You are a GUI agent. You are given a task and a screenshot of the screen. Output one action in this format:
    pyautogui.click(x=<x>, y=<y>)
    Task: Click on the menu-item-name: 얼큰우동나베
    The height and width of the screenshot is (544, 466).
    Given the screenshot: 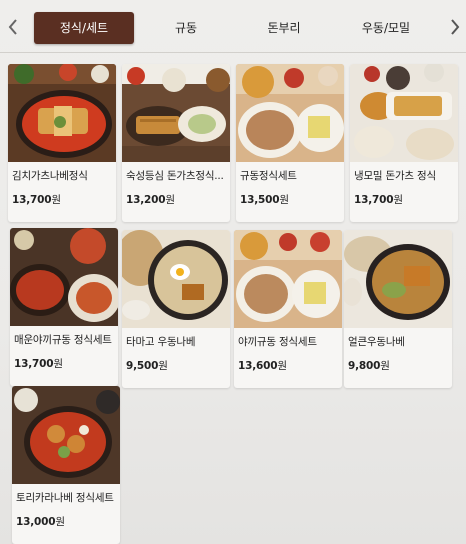 What is the action you would take?
    pyautogui.click(x=376, y=342)
    